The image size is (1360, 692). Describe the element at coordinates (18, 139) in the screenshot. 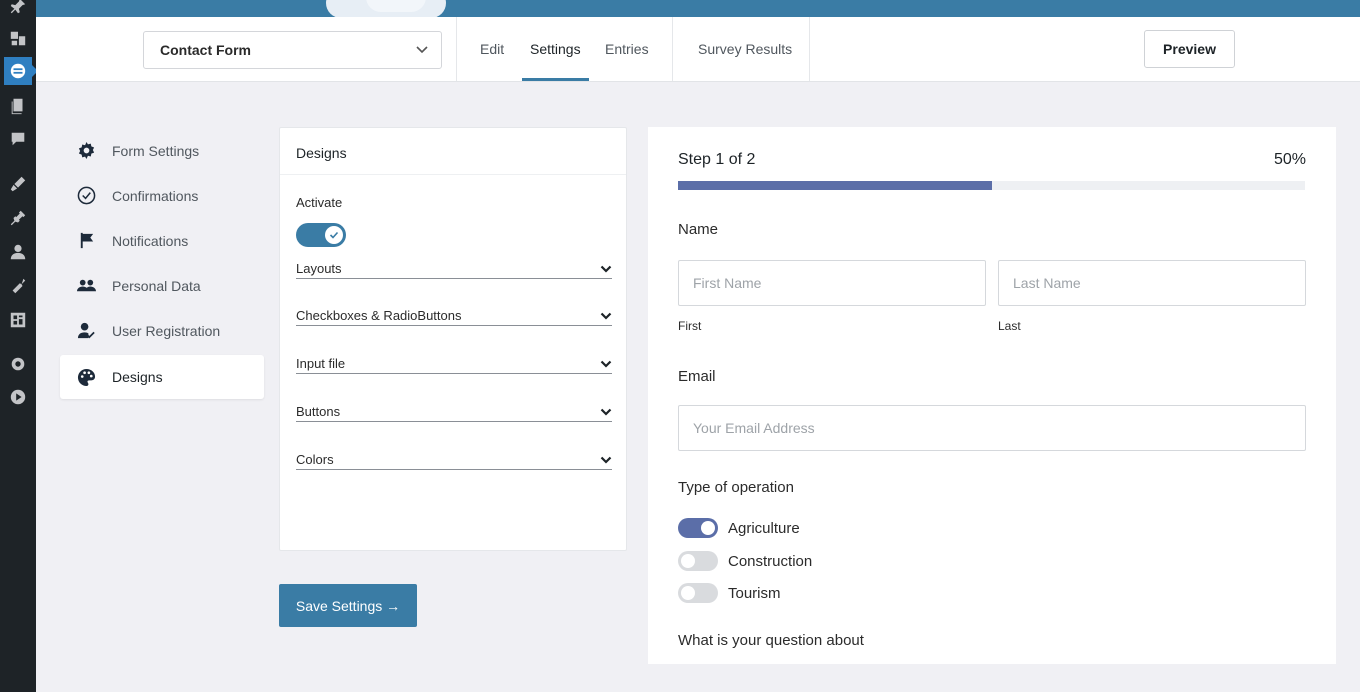

I see `comments-icon` at that location.